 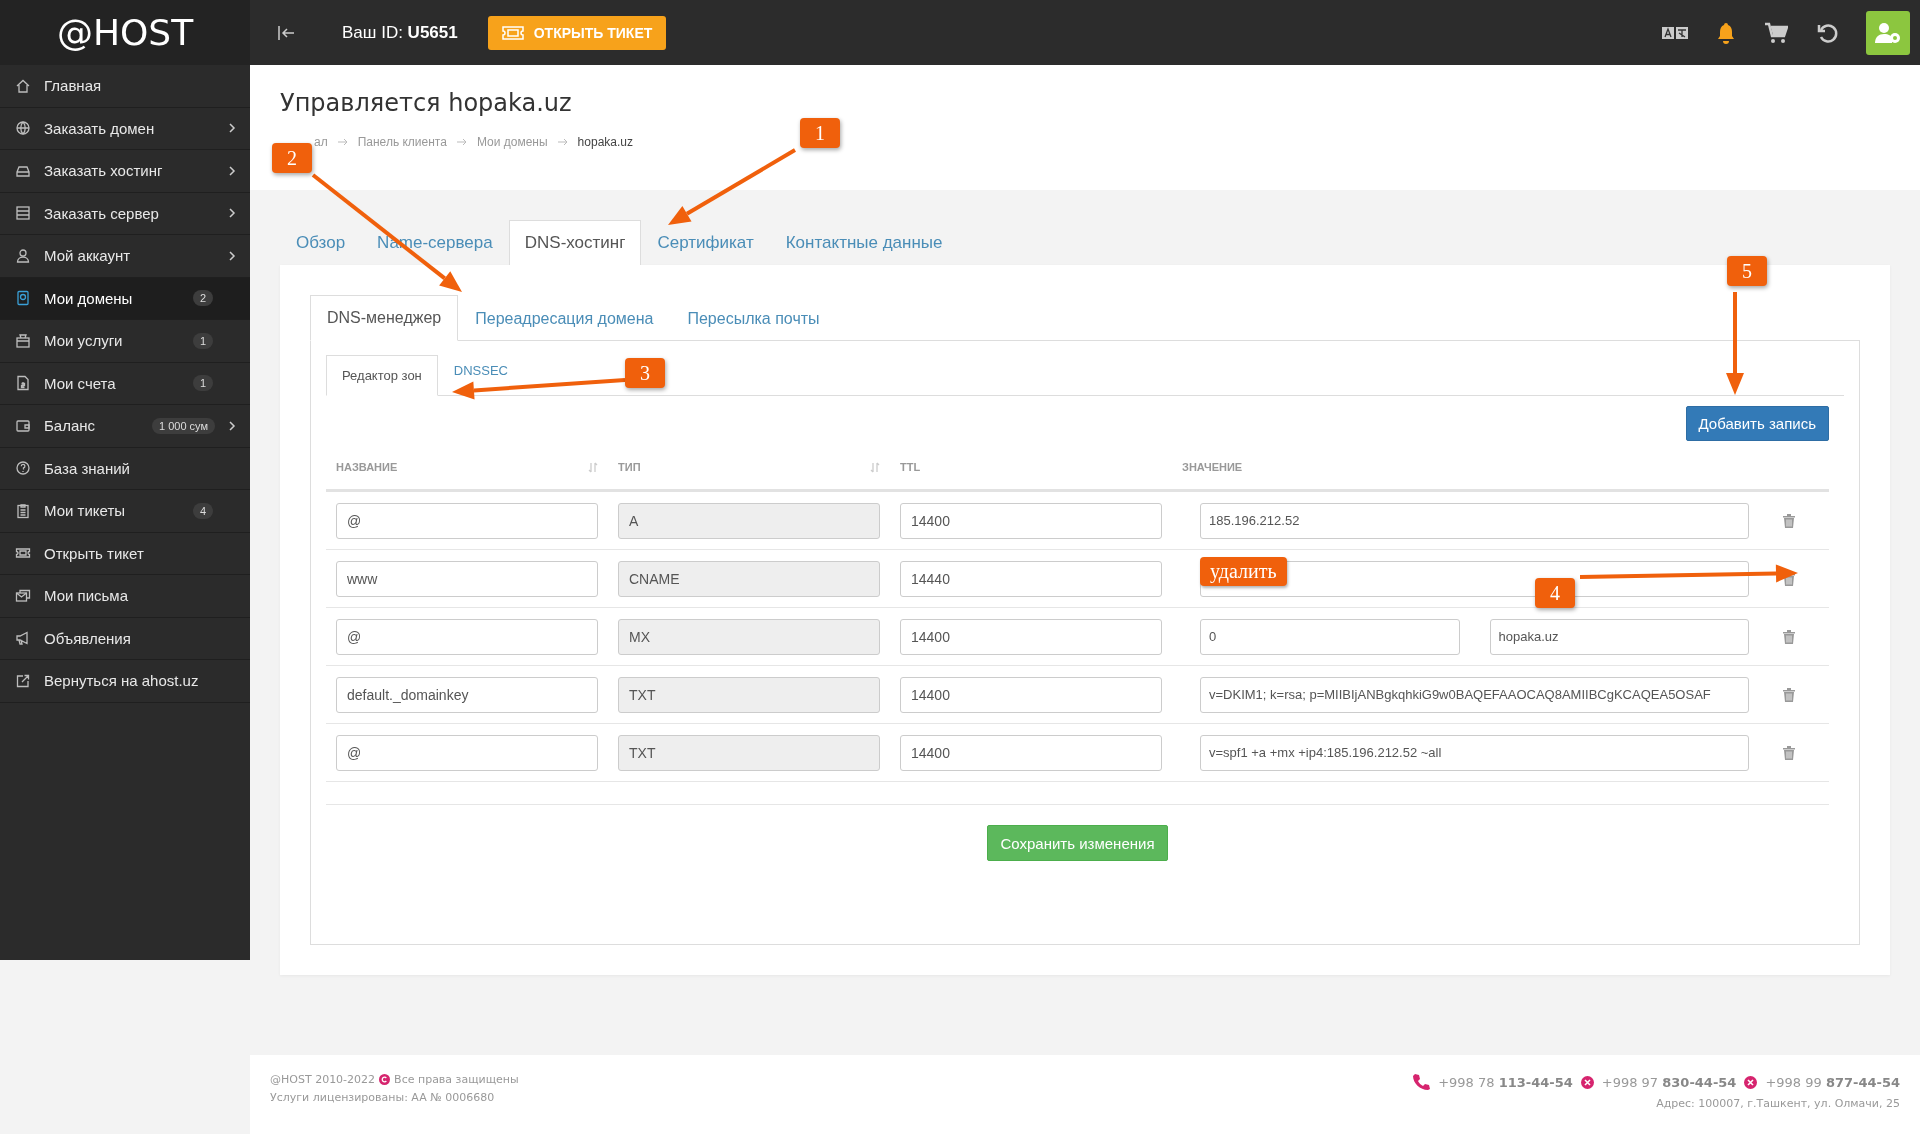 I want to click on translate-icon, so click(x=1675, y=32).